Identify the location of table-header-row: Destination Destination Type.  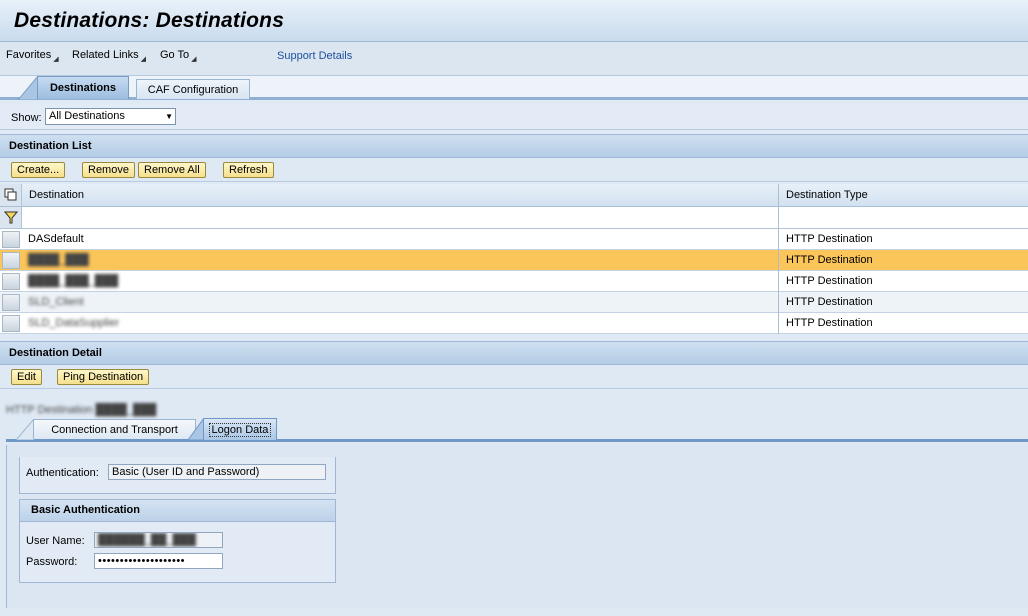
(514, 195).